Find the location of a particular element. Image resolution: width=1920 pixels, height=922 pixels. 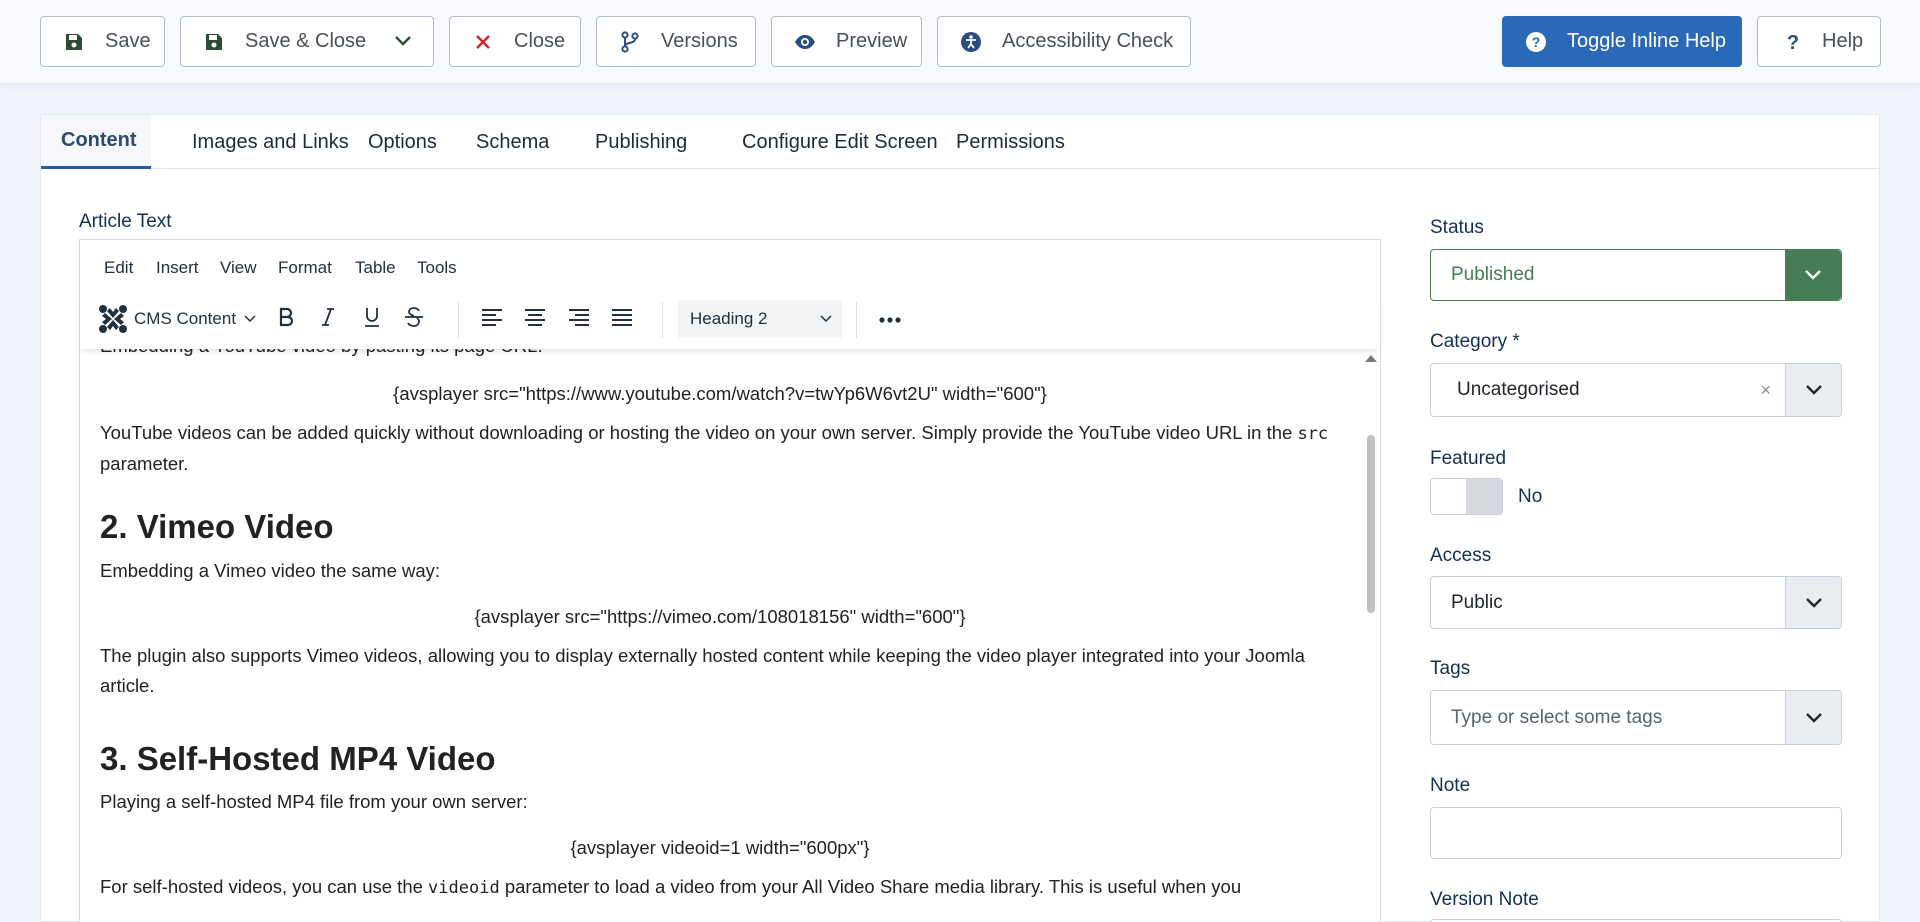

align-center-icon is located at coordinates (535, 319).